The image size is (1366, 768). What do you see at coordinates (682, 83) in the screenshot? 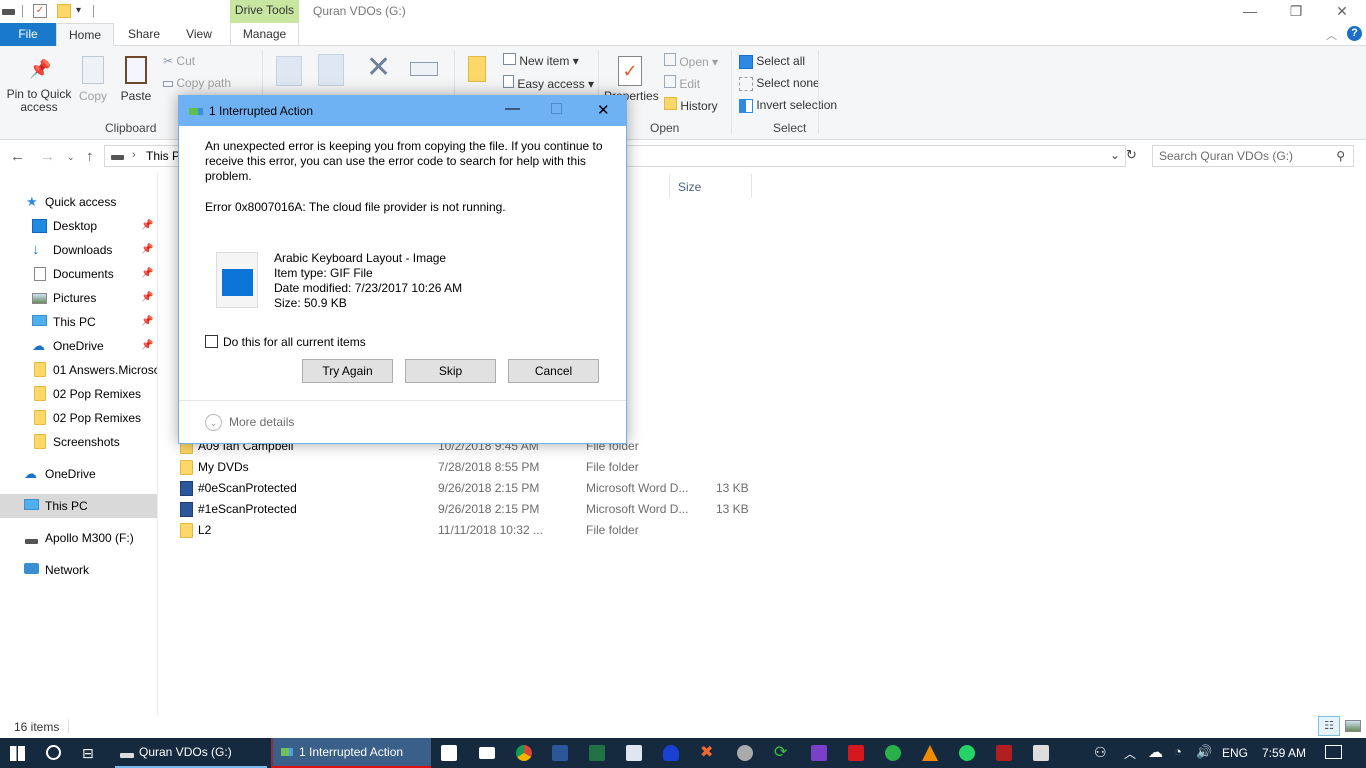
I see `edit-button: Edit` at bounding box center [682, 83].